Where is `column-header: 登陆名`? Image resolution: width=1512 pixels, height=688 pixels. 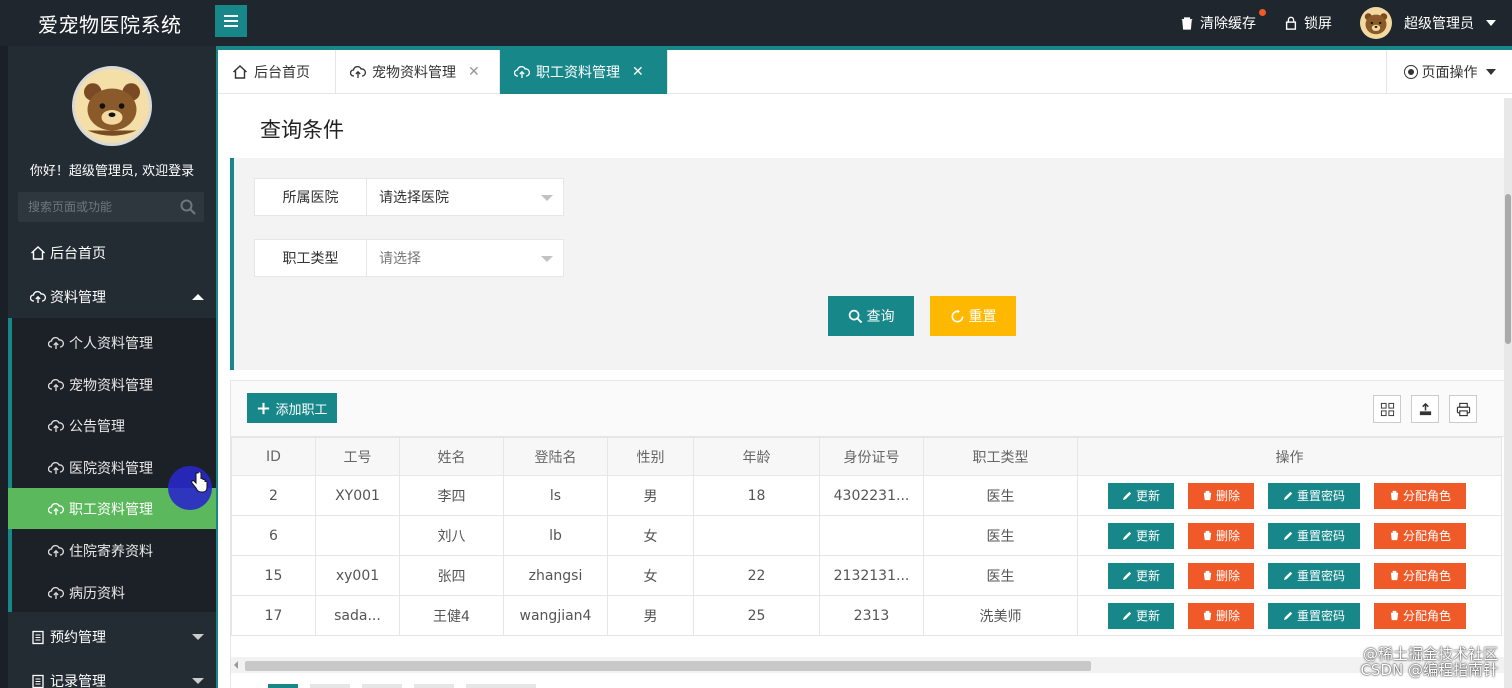
column-header: 登陆名 is located at coordinates (555, 456).